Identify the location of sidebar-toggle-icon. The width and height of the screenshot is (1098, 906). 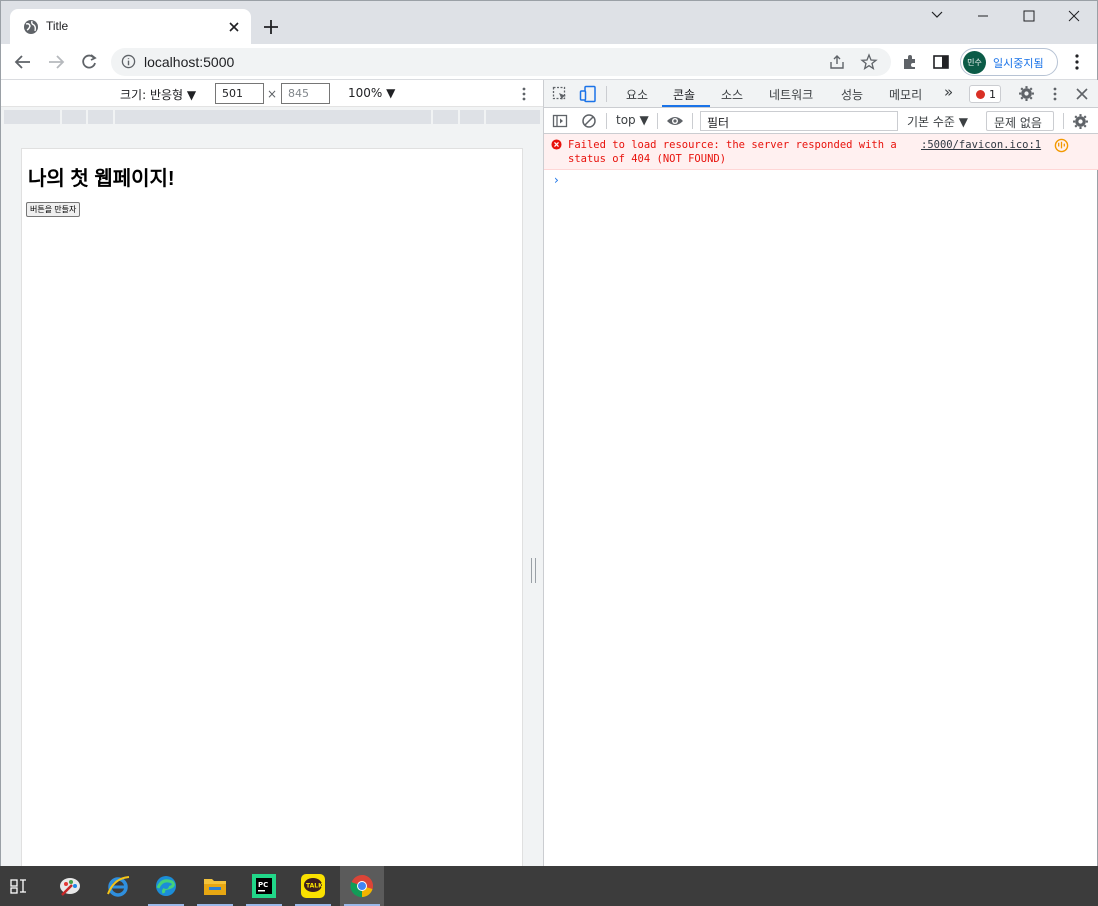
(560, 121).